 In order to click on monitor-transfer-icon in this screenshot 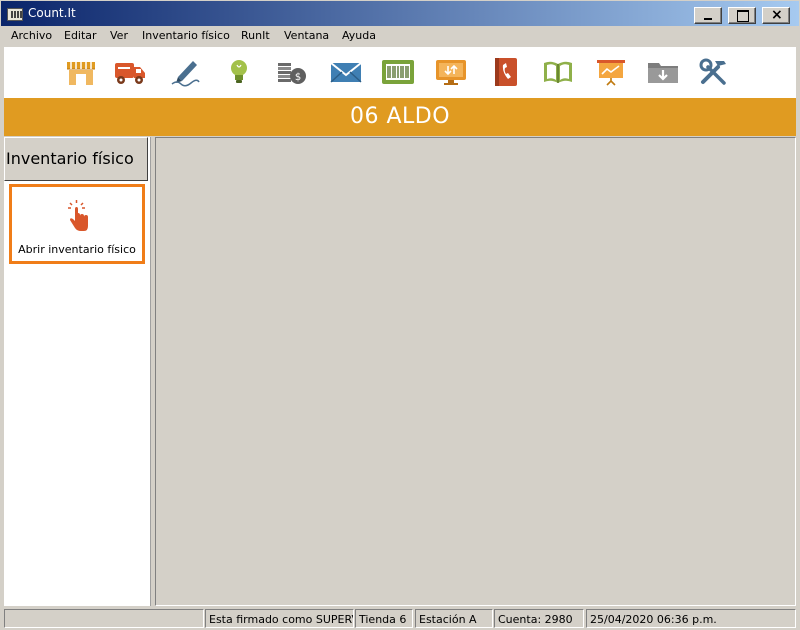, I will do `click(451, 72)`.